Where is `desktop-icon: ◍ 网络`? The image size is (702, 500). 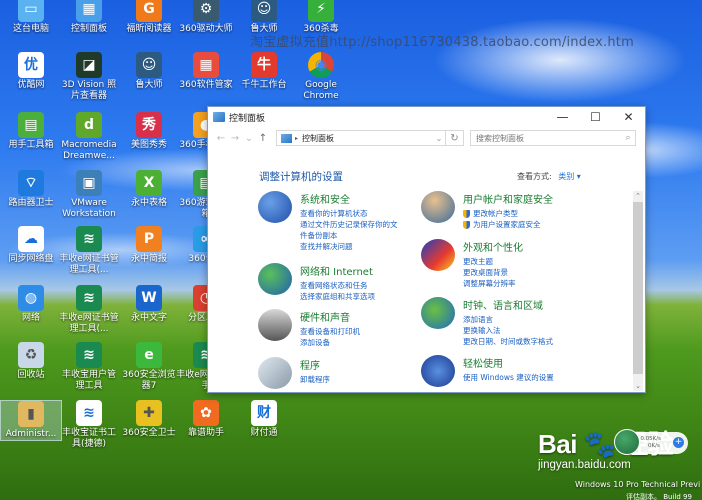
desktop-icon: ◍ 网络 is located at coordinates (31, 304).